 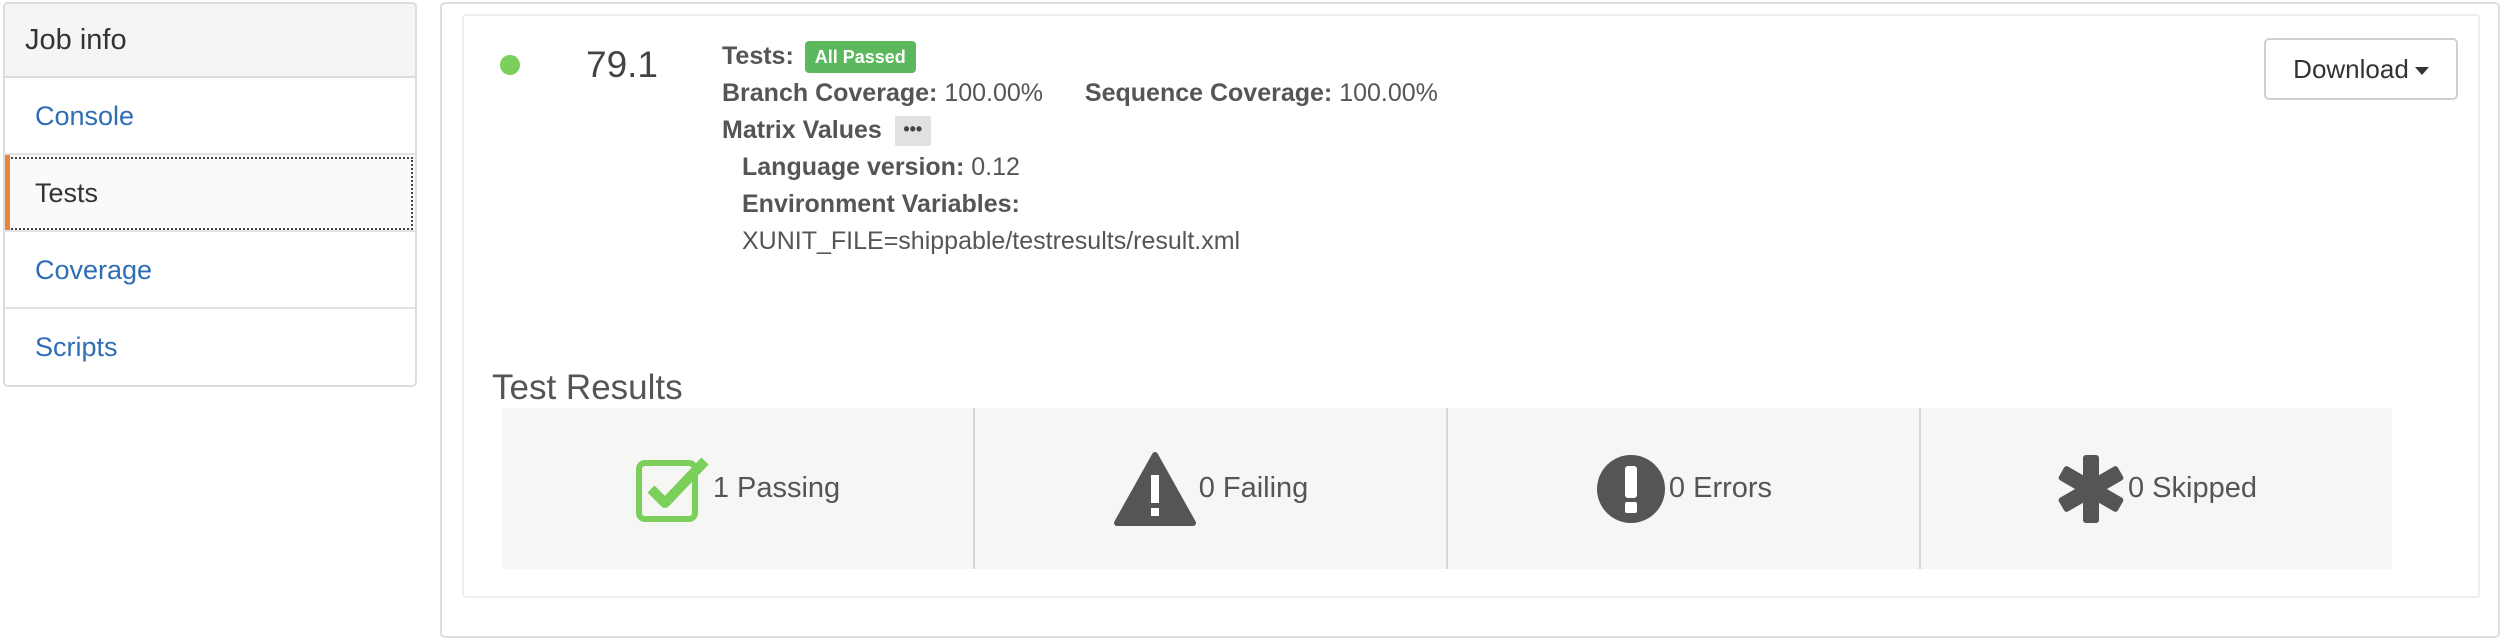 I want to click on tests-label: Tests:, so click(x=758, y=56).